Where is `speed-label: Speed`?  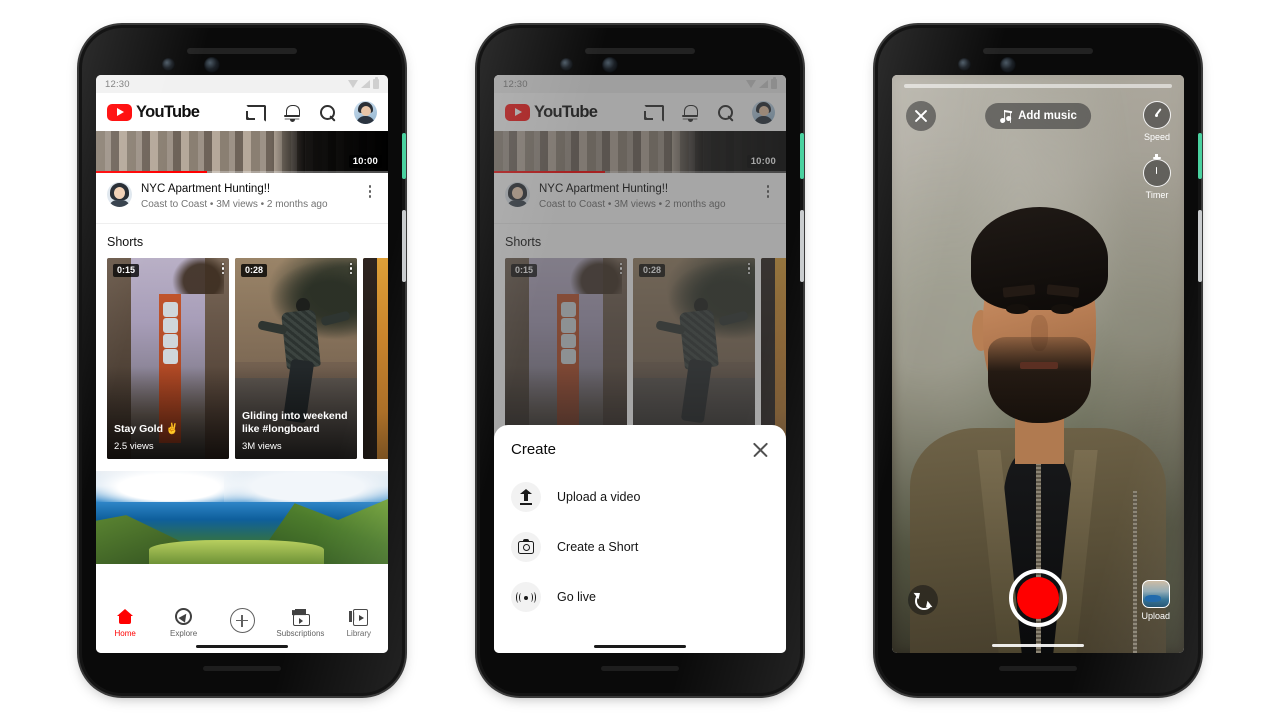 speed-label: Speed is located at coordinates (1157, 137).